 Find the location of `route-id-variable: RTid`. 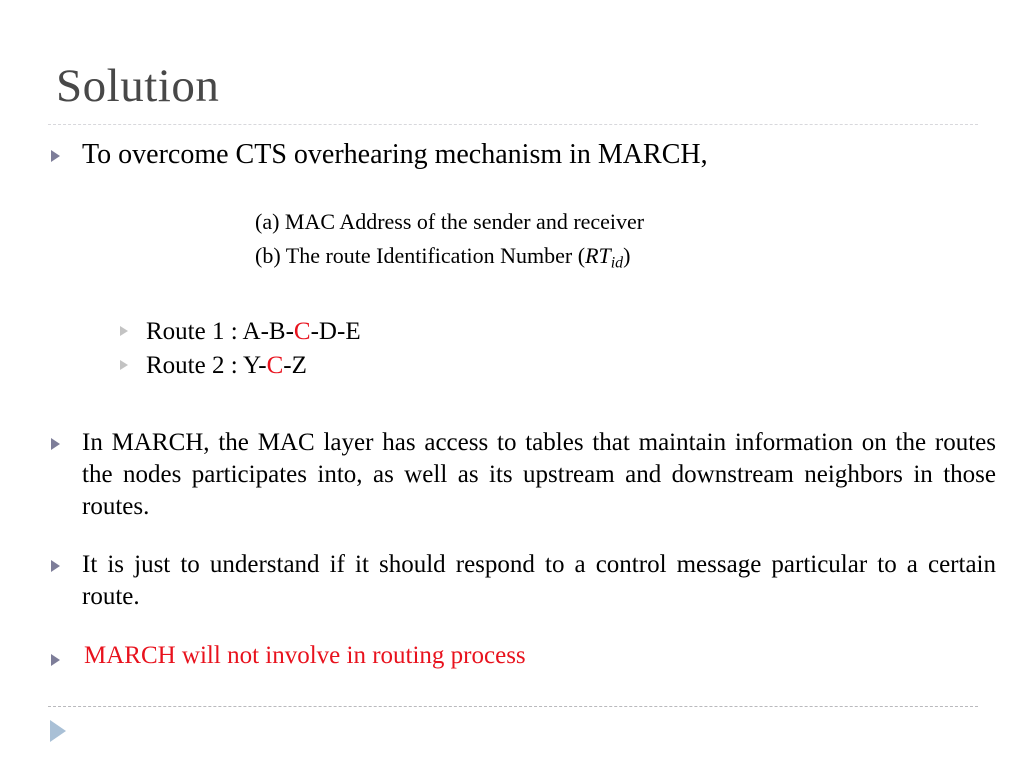

route-id-variable: RTid is located at coordinates (604, 257).